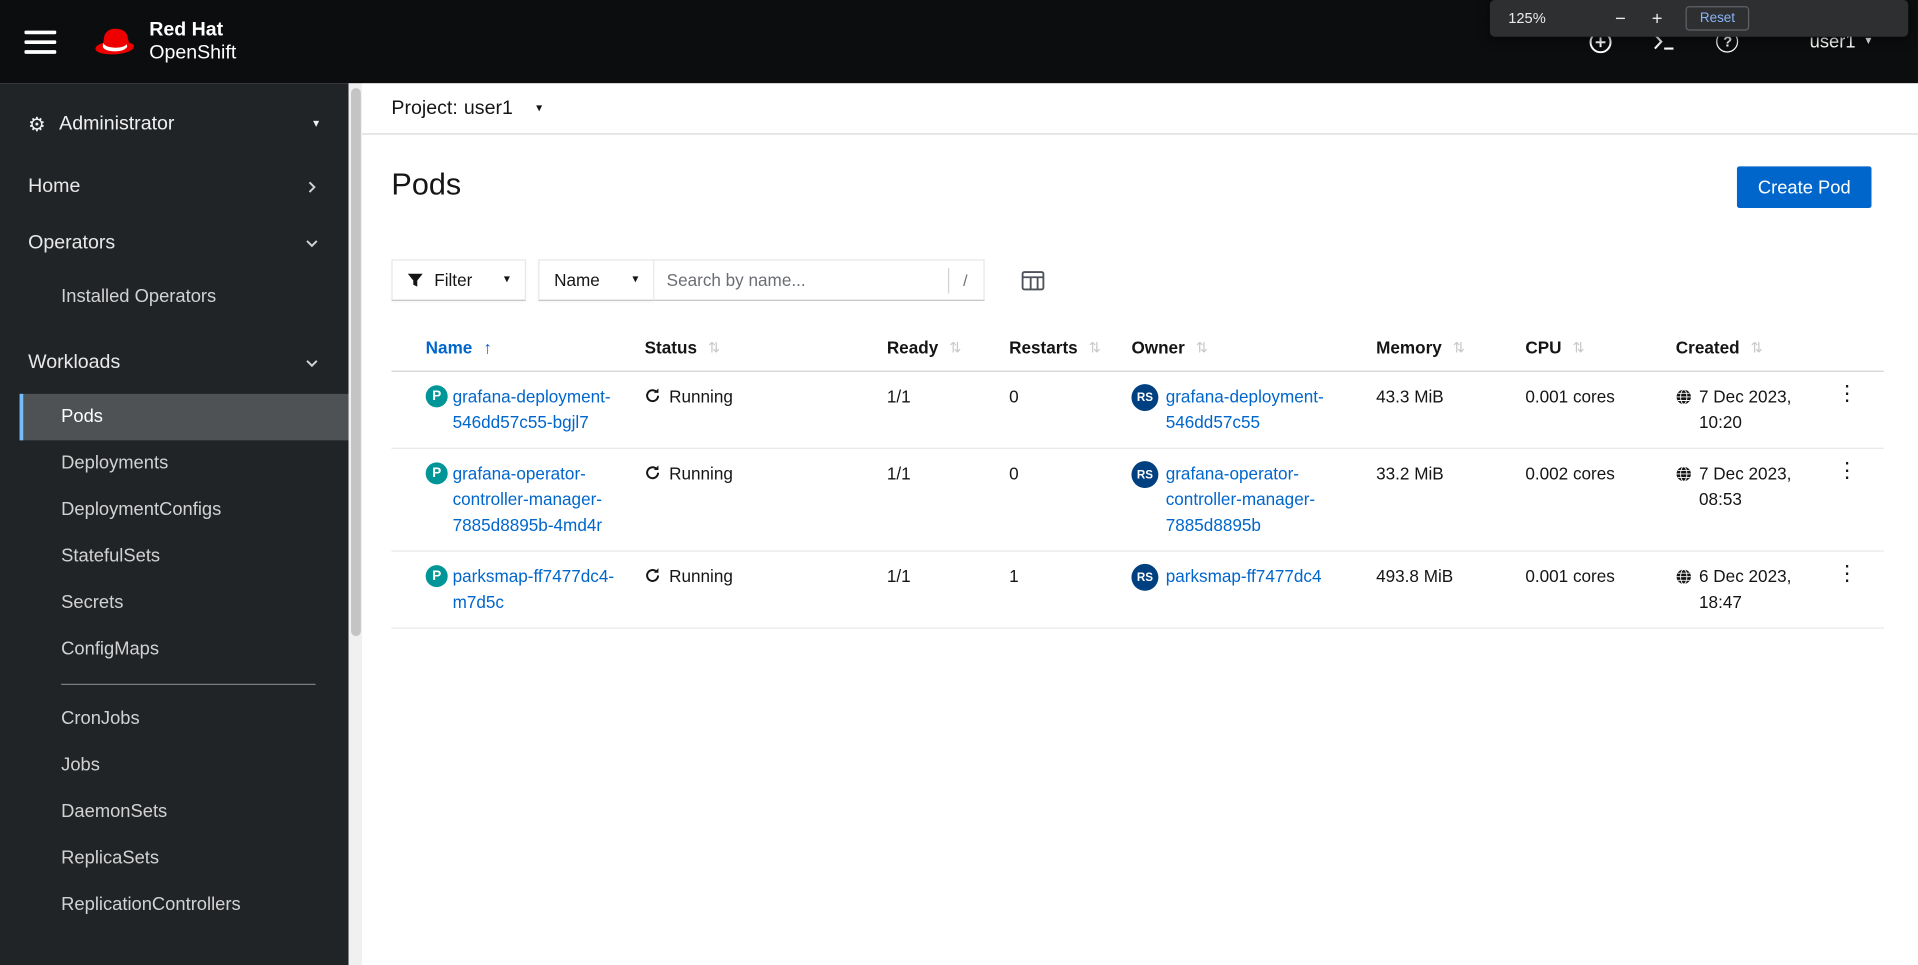  I want to click on column-header-status: Status ⇅, so click(766, 349).